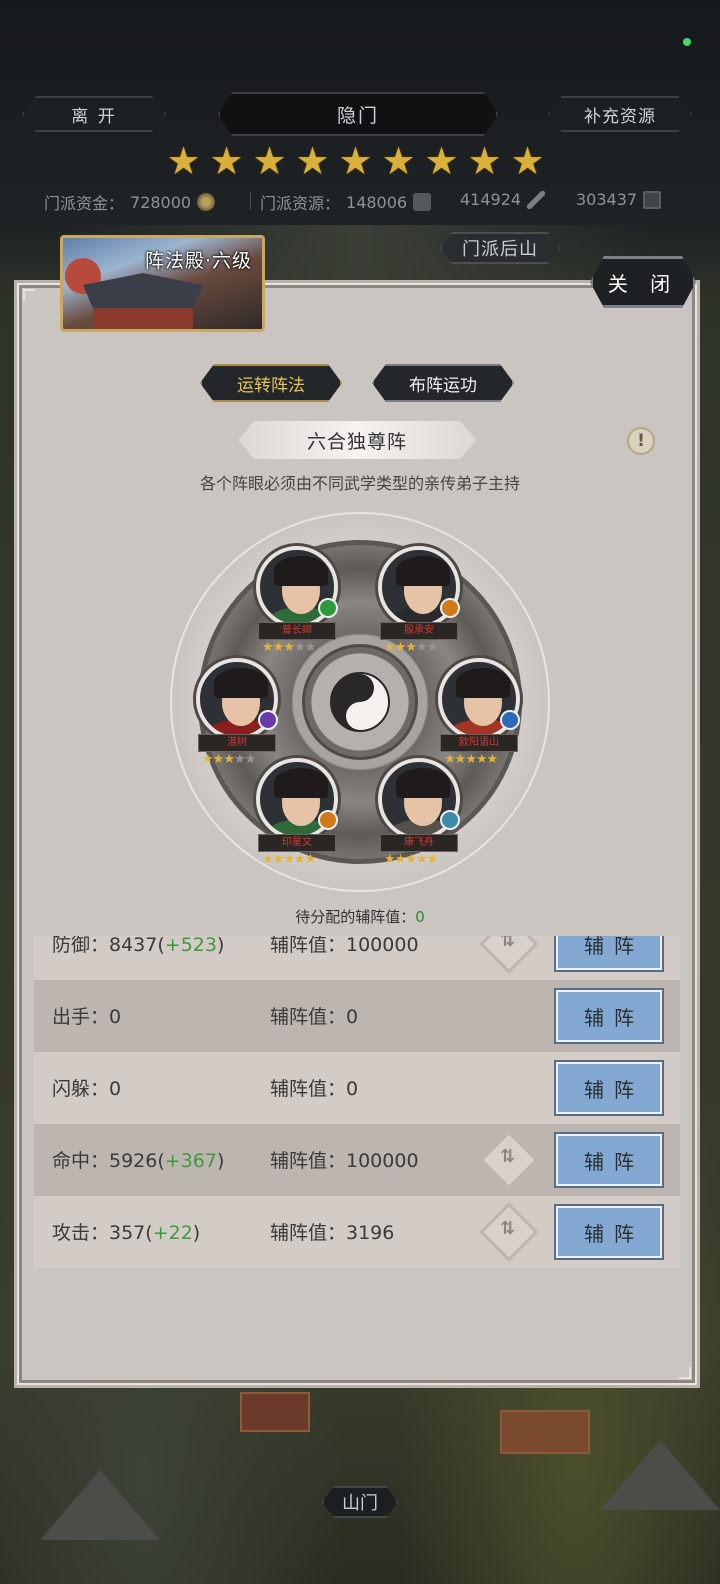 The width and height of the screenshot is (720, 1584). I want to click on sect-funds-value: 728000, so click(161, 202).